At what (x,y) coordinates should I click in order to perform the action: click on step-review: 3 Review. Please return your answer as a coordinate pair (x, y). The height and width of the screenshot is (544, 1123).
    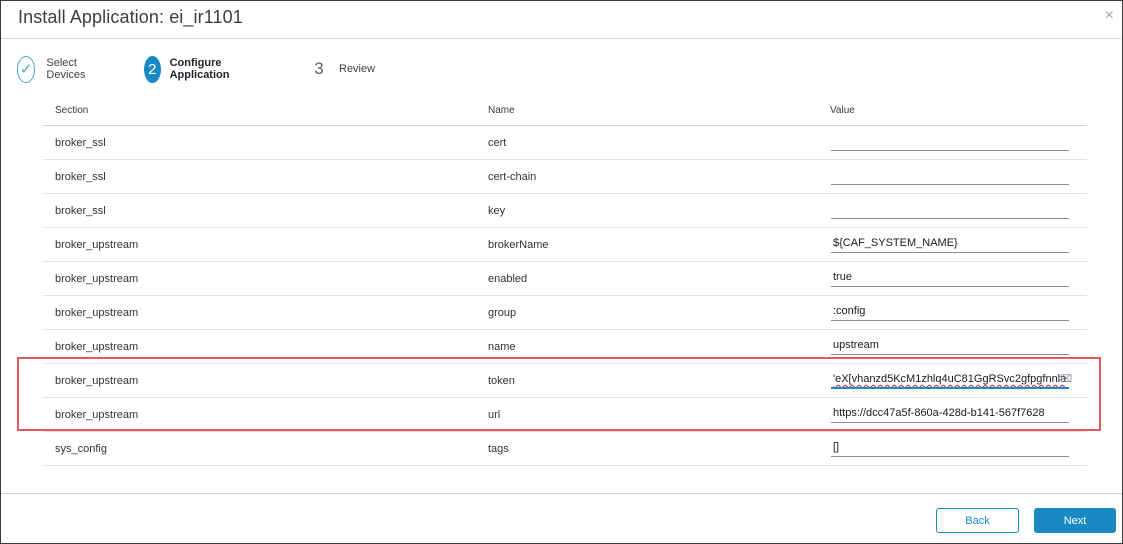
    Looking at the image, I should click on (344, 69).